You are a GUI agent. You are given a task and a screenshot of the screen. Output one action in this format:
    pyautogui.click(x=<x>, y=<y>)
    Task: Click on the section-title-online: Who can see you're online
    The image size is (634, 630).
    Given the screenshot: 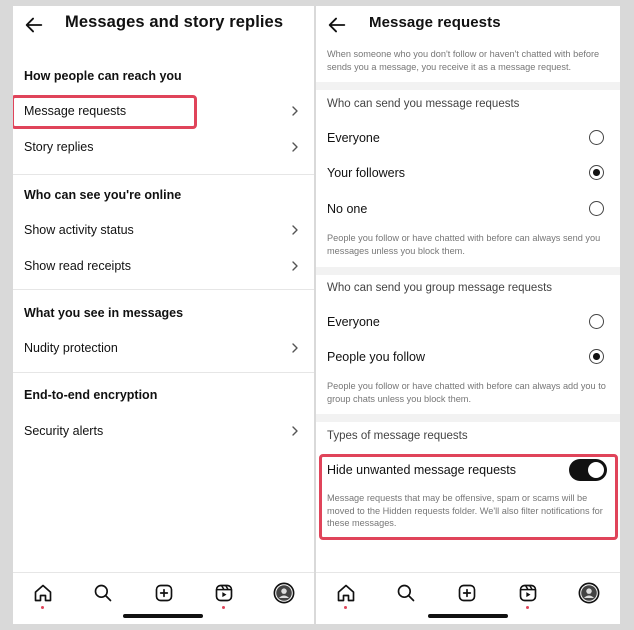 What is the action you would take?
    pyautogui.click(x=103, y=195)
    